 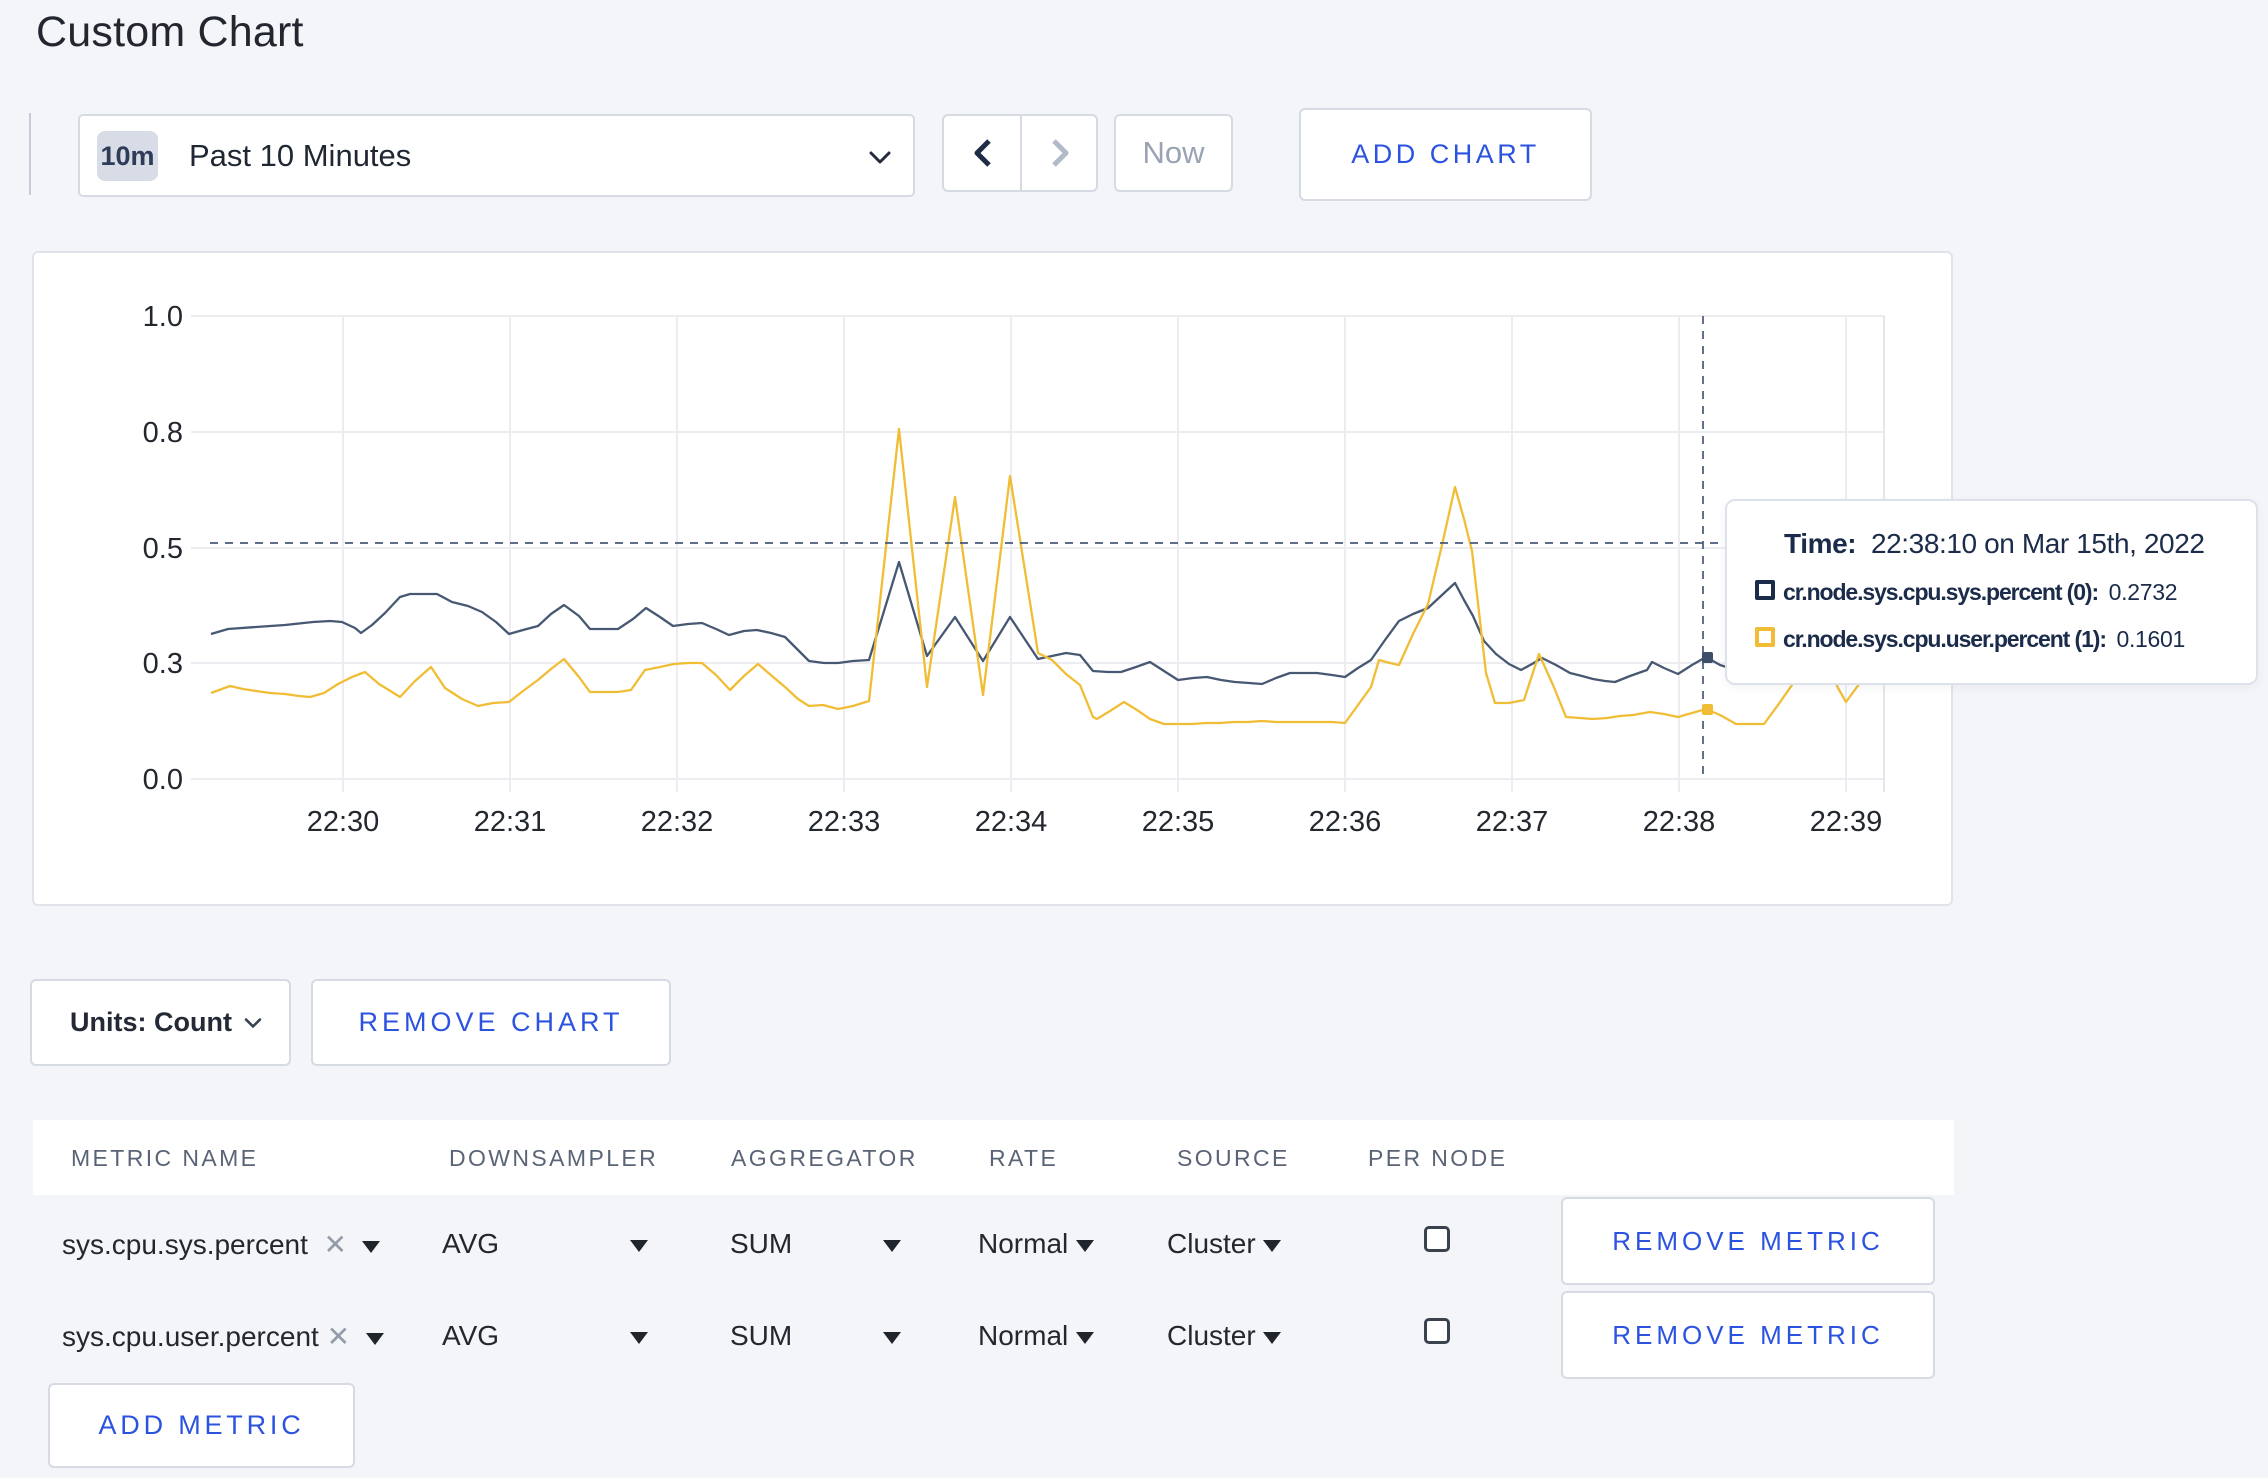 What do you see at coordinates (163, 664) in the screenshot?
I see `svg-text: 0.3` at bounding box center [163, 664].